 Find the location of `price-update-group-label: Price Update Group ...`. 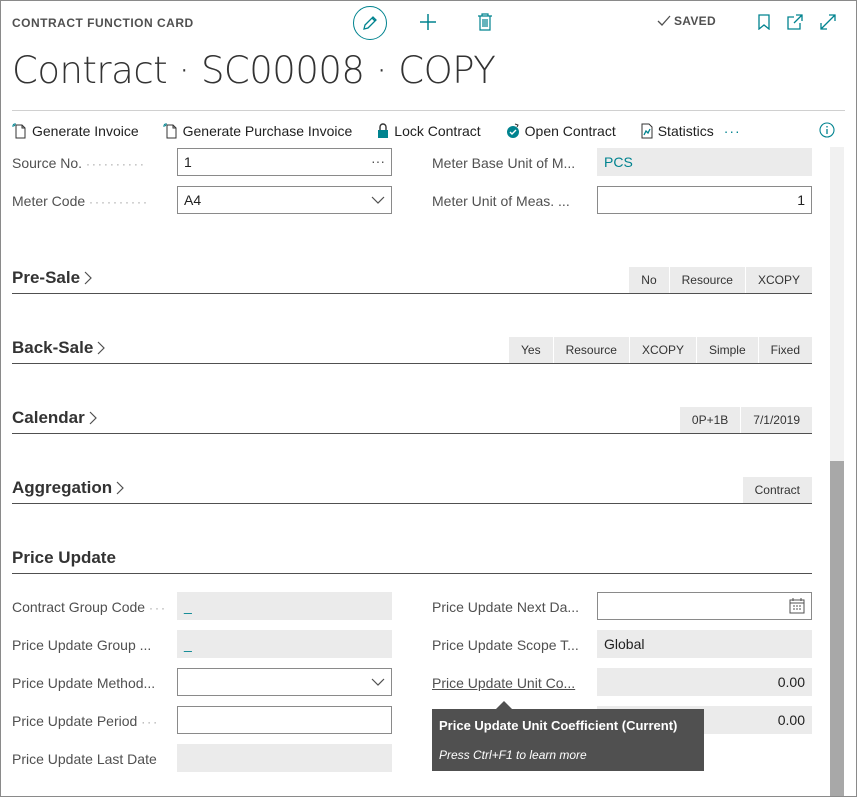

price-update-group-label: Price Update Group ... is located at coordinates (82, 645).